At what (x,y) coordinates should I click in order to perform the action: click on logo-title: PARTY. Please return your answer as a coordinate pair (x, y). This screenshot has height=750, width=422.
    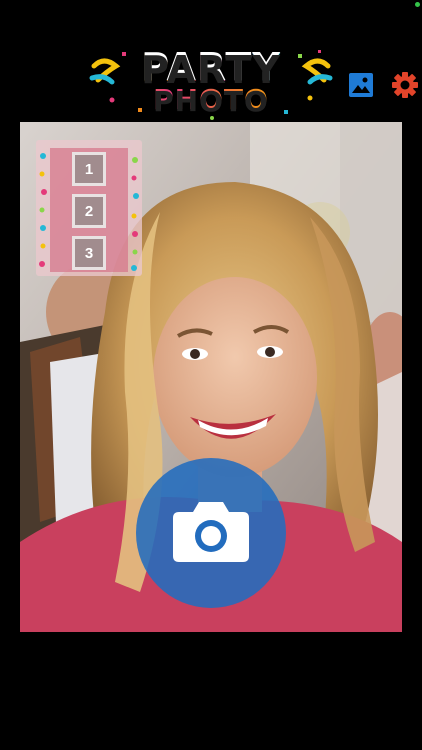
    Looking at the image, I should click on (211, 68).